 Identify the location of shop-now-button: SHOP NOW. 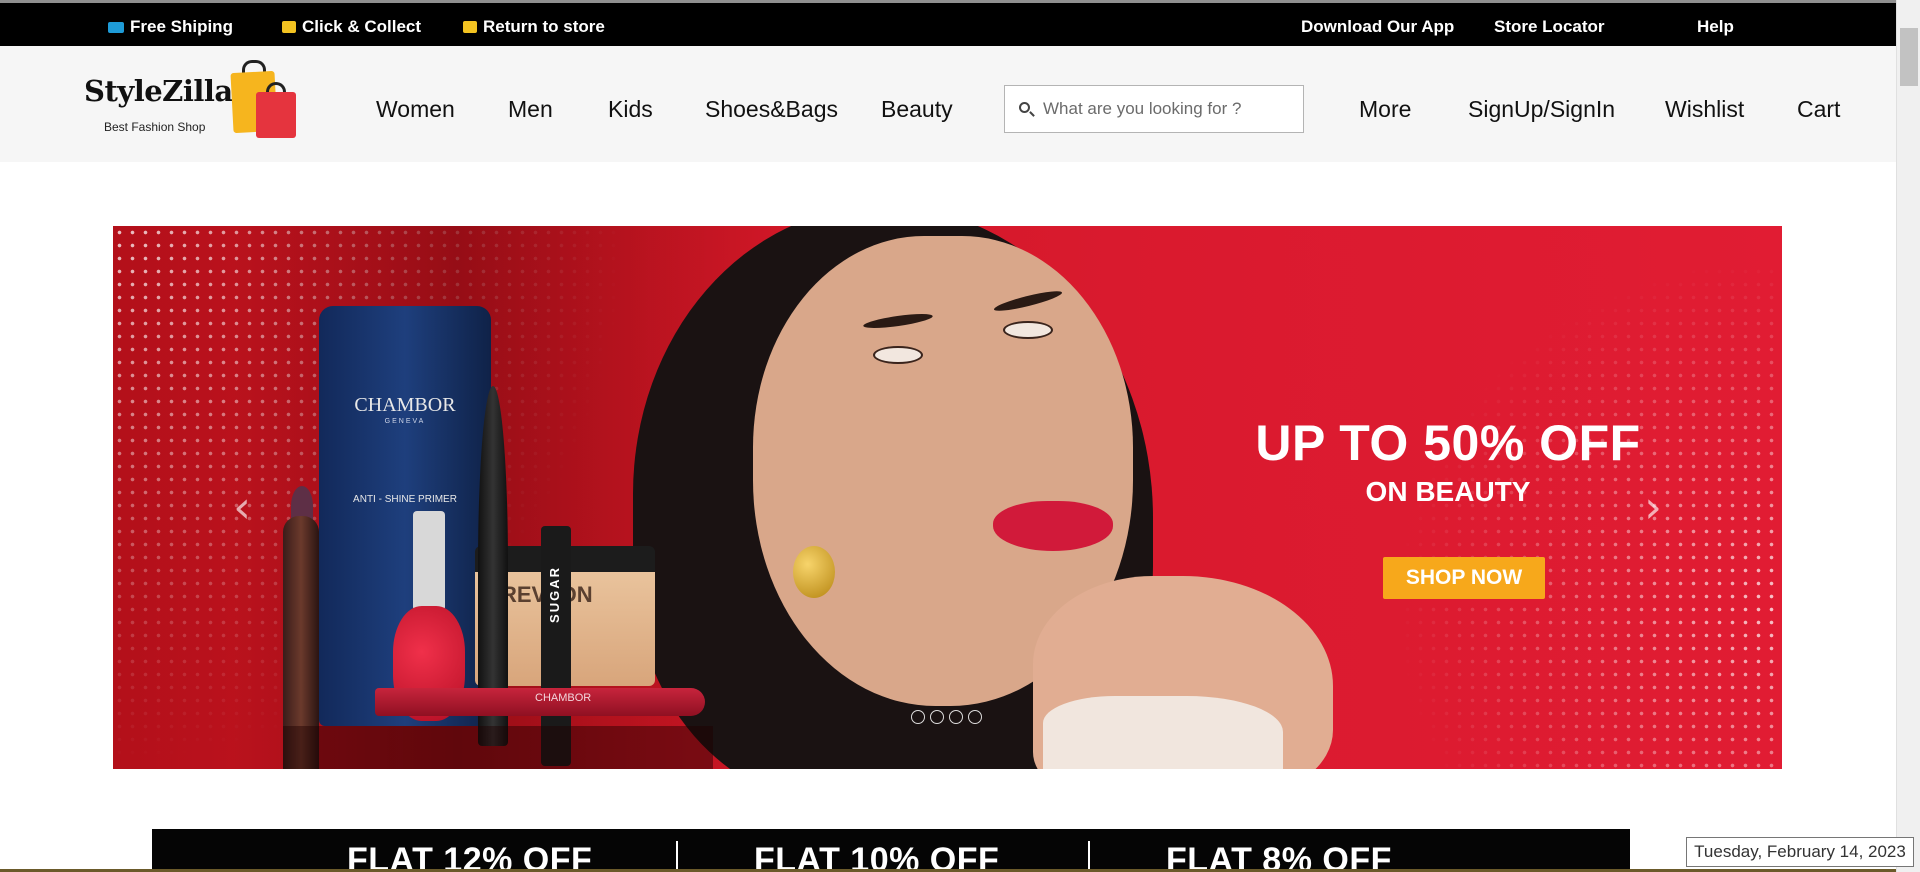
(1464, 578).